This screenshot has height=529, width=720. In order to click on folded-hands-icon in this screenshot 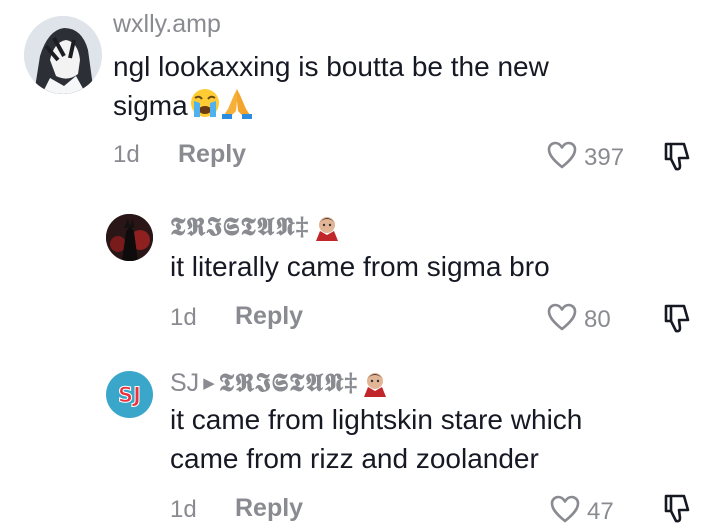, I will do `click(236, 108)`.